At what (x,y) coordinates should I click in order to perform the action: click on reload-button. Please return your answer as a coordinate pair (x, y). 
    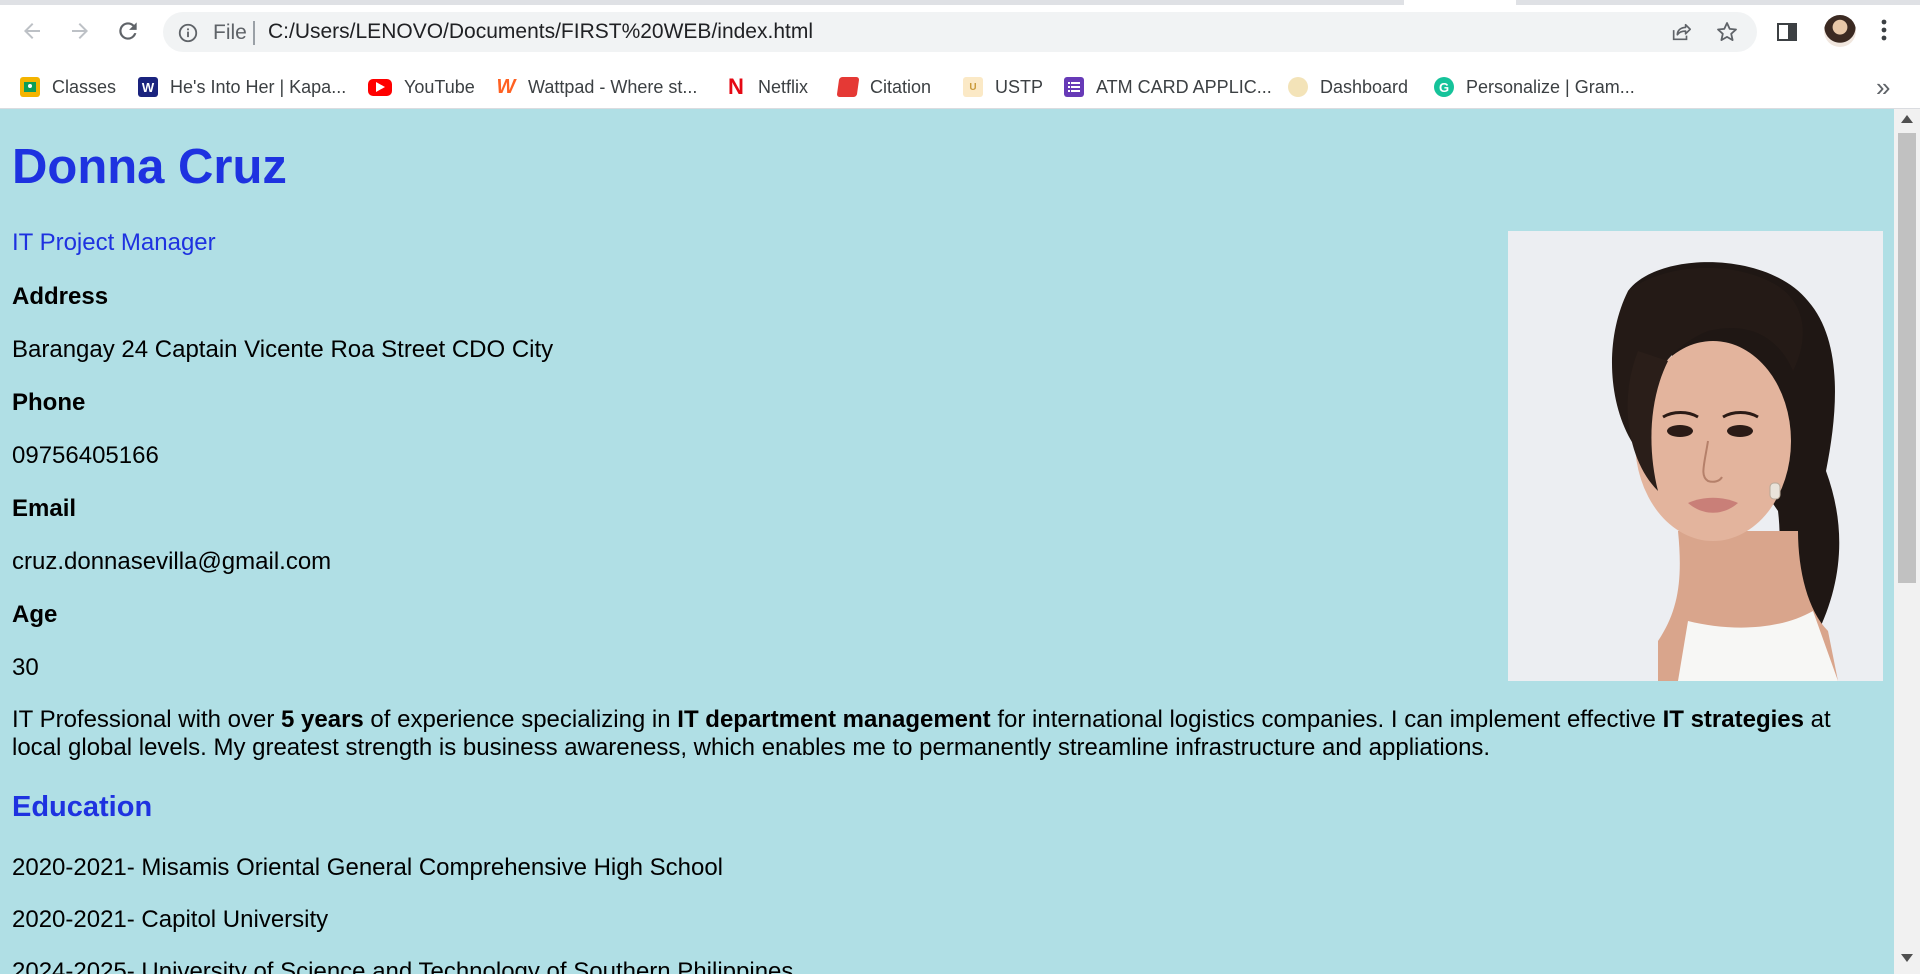
    Looking at the image, I should click on (128, 31).